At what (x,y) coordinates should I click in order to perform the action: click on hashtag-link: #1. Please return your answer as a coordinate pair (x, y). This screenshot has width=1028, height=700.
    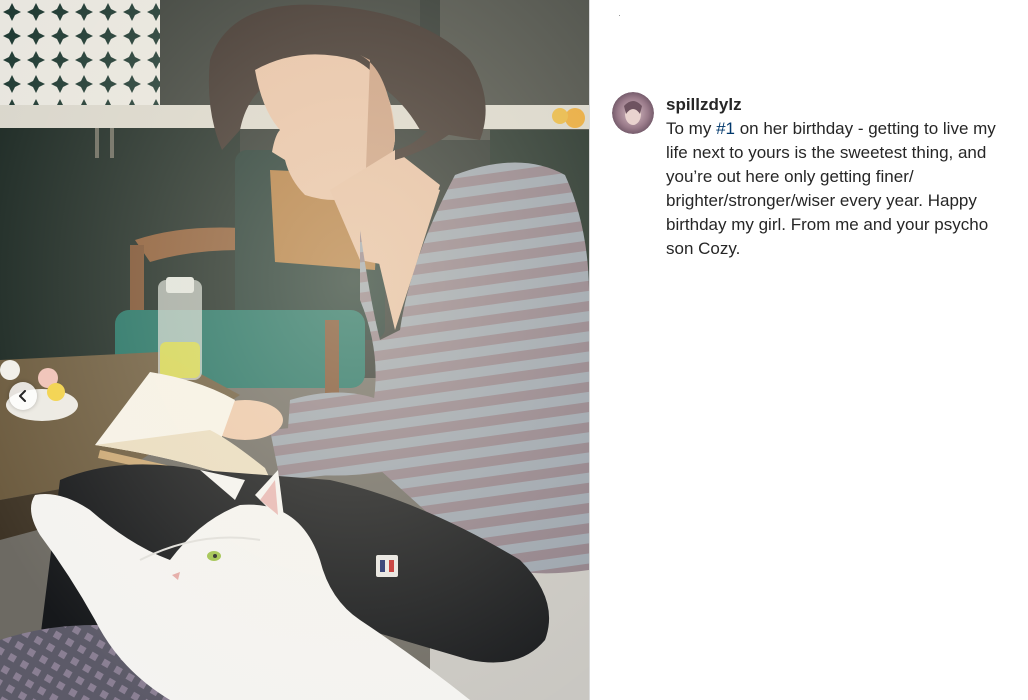
    Looking at the image, I should click on (725, 128).